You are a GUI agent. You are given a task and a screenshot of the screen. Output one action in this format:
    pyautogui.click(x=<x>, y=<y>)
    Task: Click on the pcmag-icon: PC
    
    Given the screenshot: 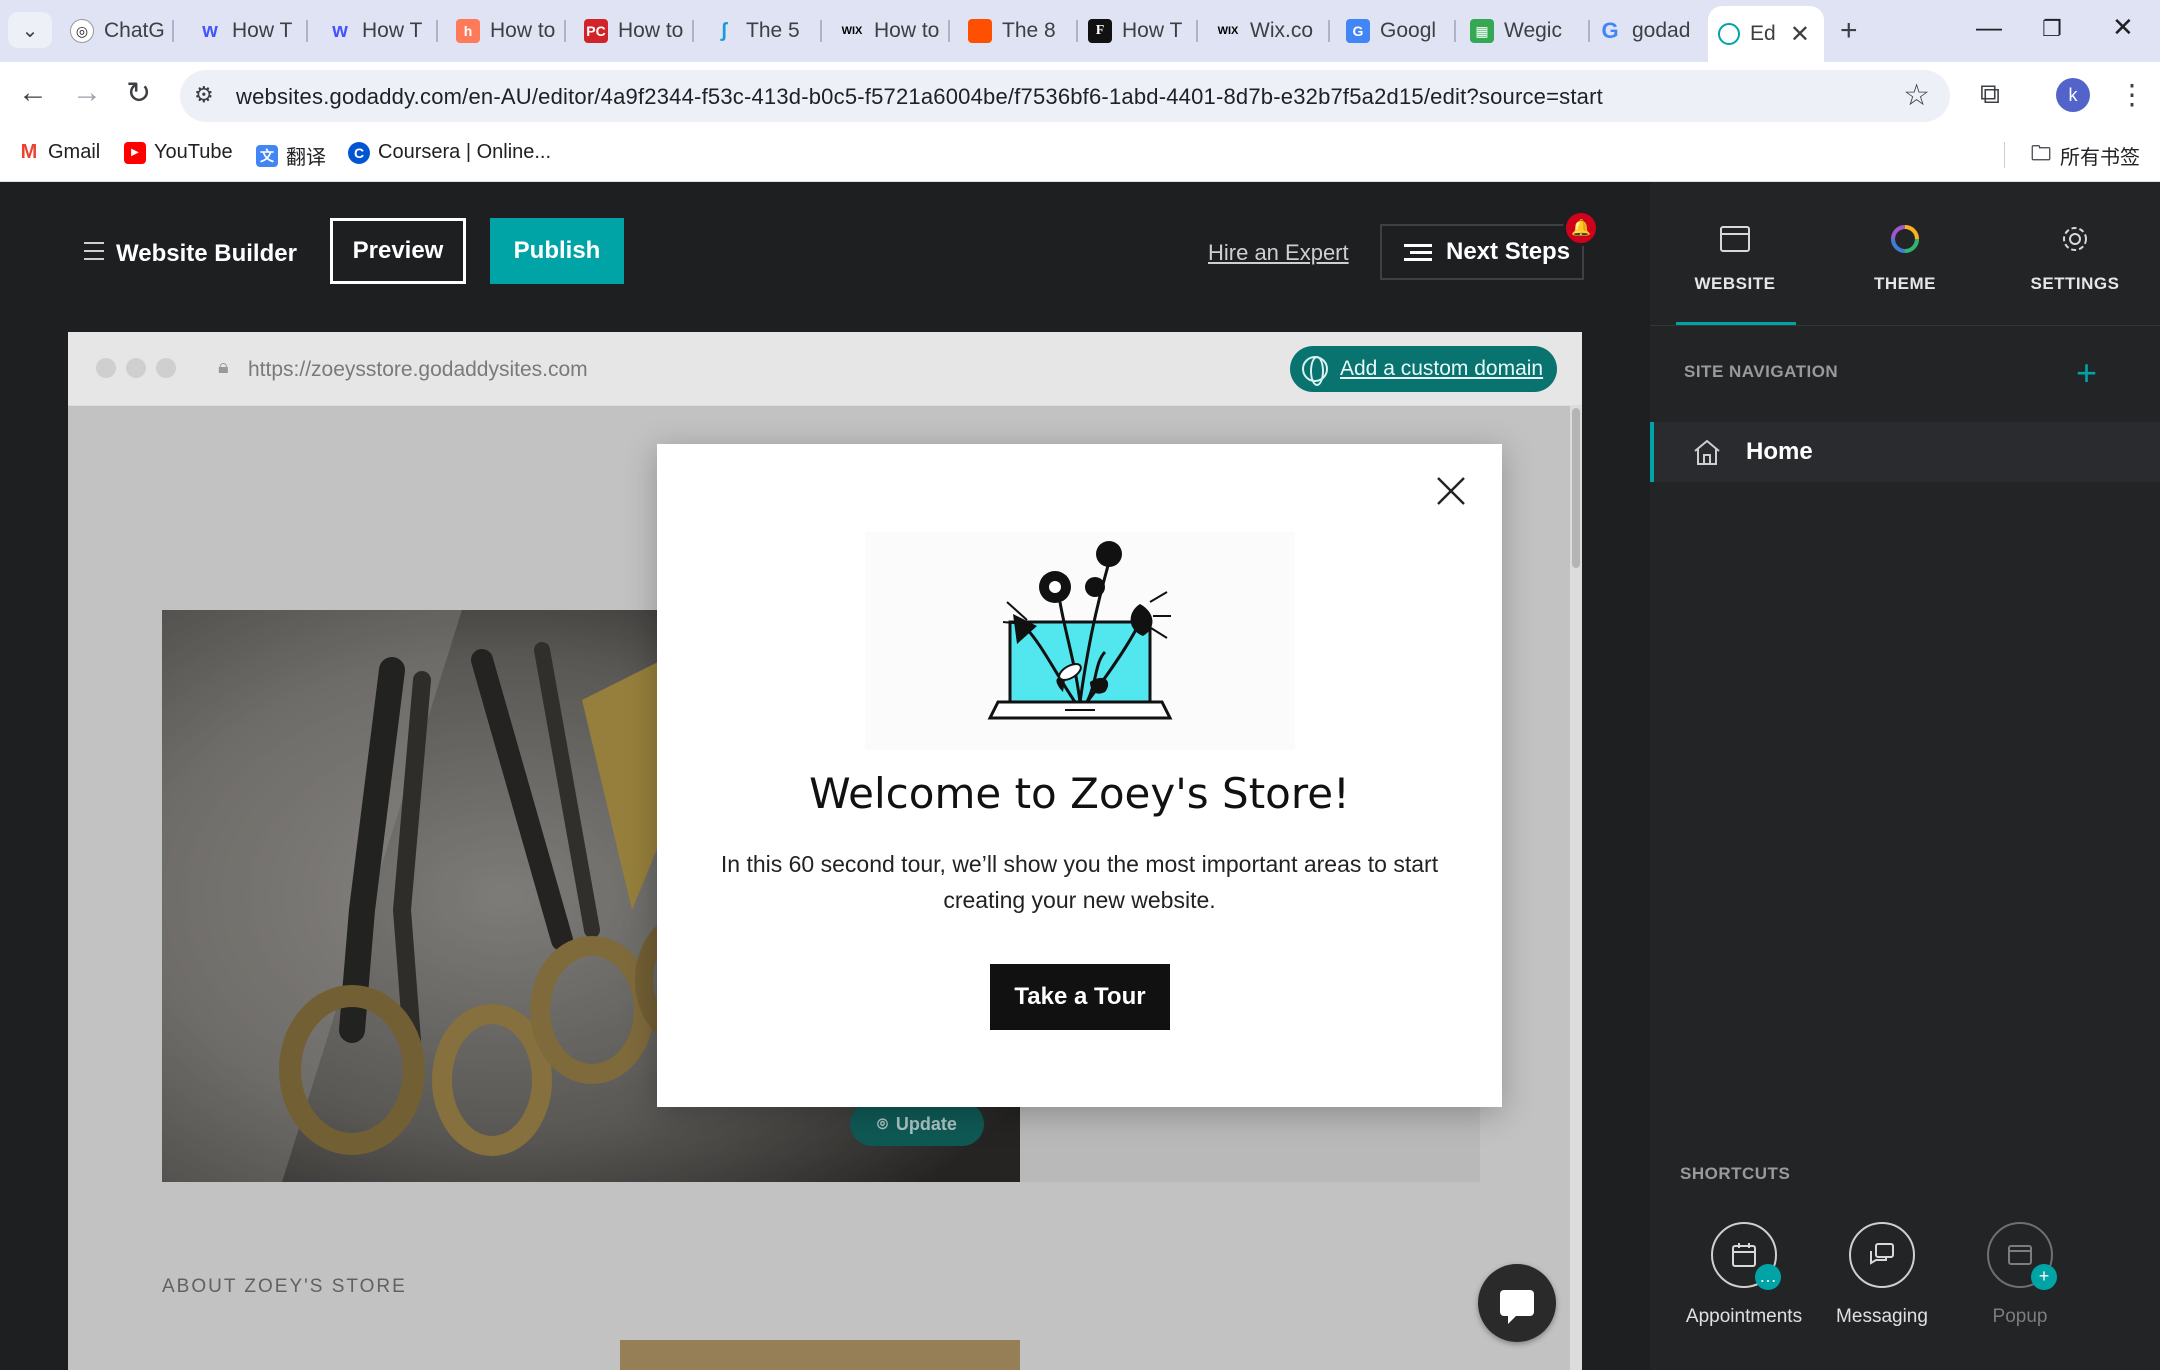 What is the action you would take?
    pyautogui.click(x=596, y=31)
    